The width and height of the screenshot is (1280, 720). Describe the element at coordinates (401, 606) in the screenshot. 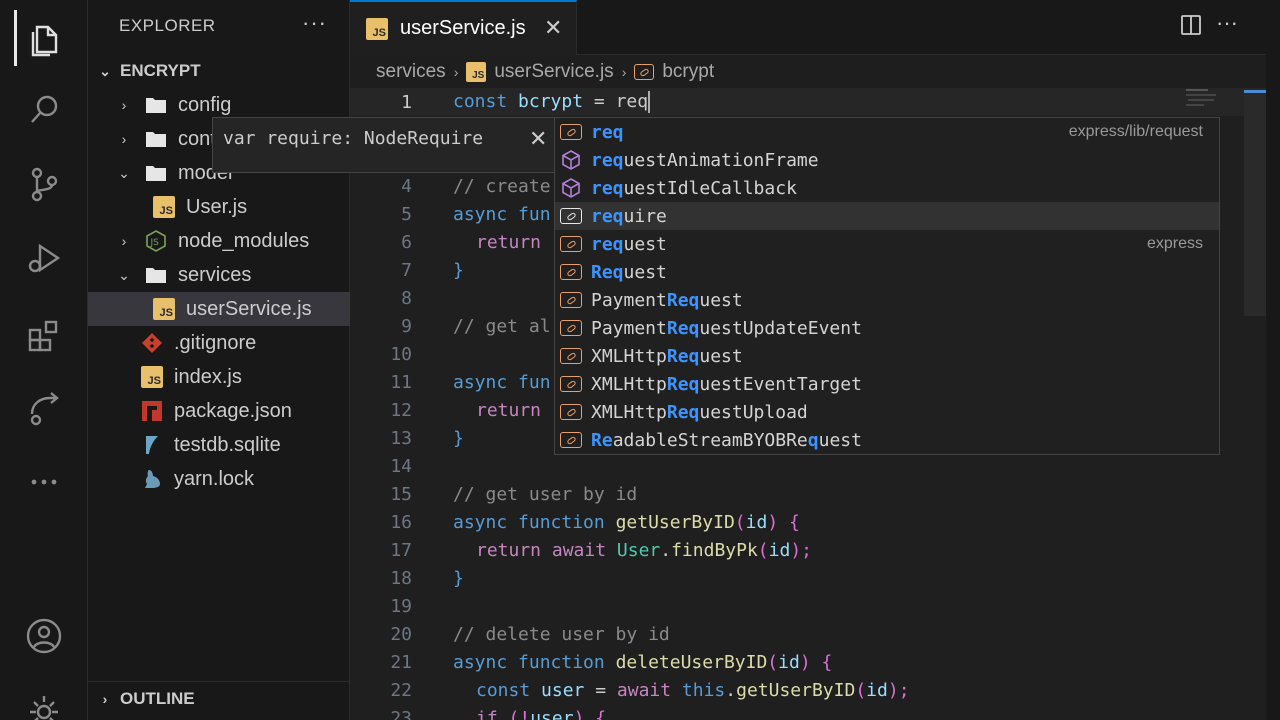

I see `line-number: 19` at that location.